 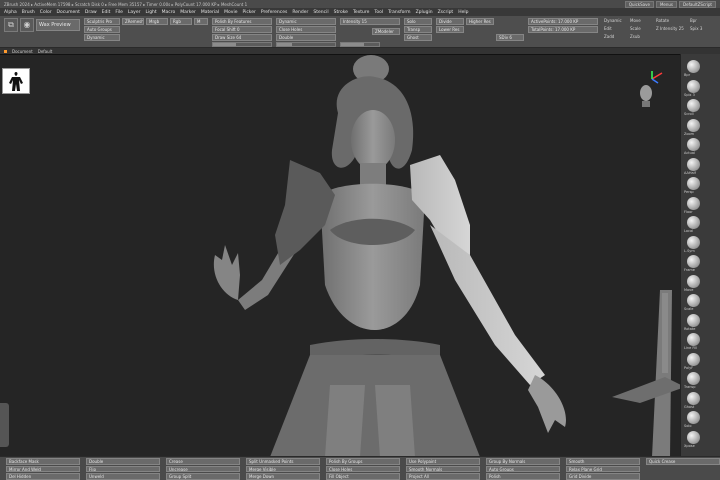 What do you see at coordinates (43, 461) in the screenshot?
I see `bottom-box-backface-mask: Backface Mask` at bounding box center [43, 461].